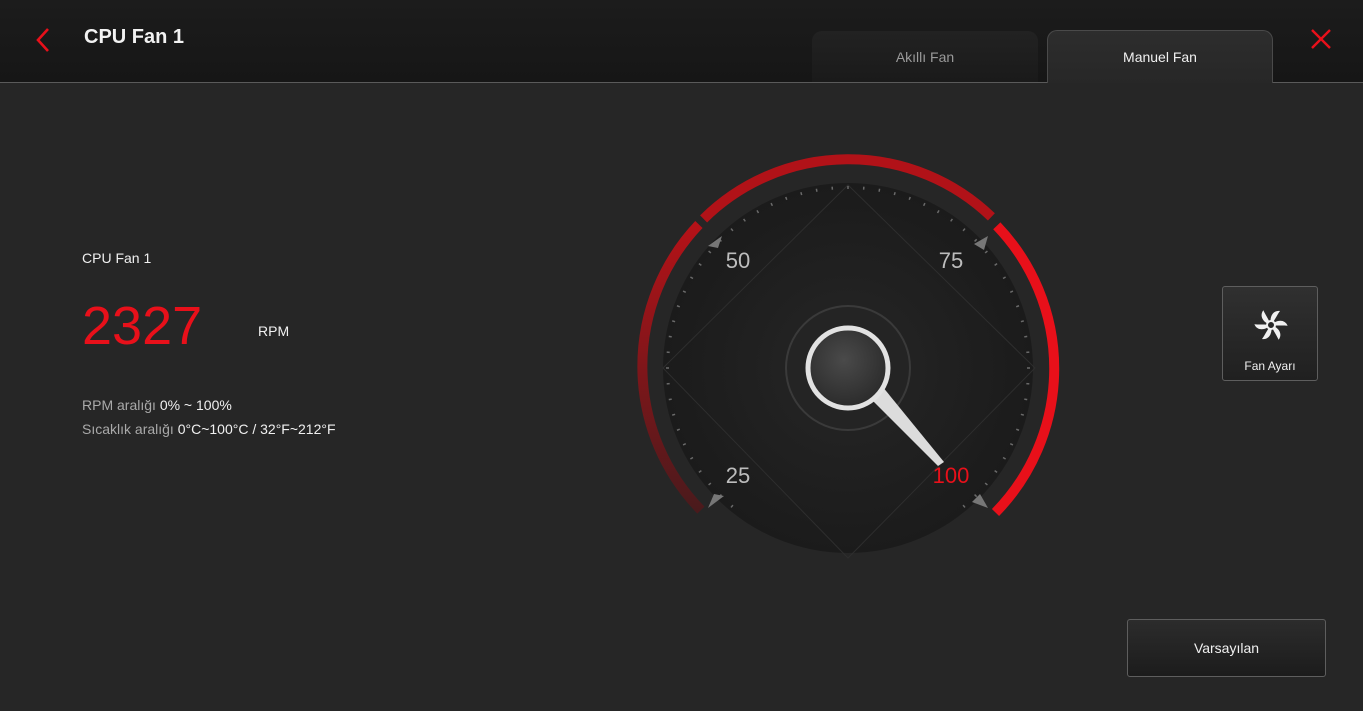 Image resolution: width=1363 pixels, height=711 pixels. I want to click on temp-range-value: 0°C~100°C / 32°F~212°F, so click(256, 429).